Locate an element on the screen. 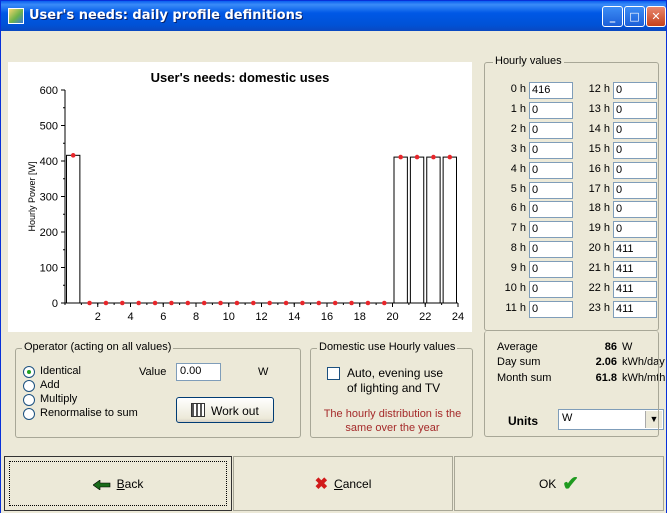  window-title: User's needs: daily profile definitions is located at coordinates (166, 15).